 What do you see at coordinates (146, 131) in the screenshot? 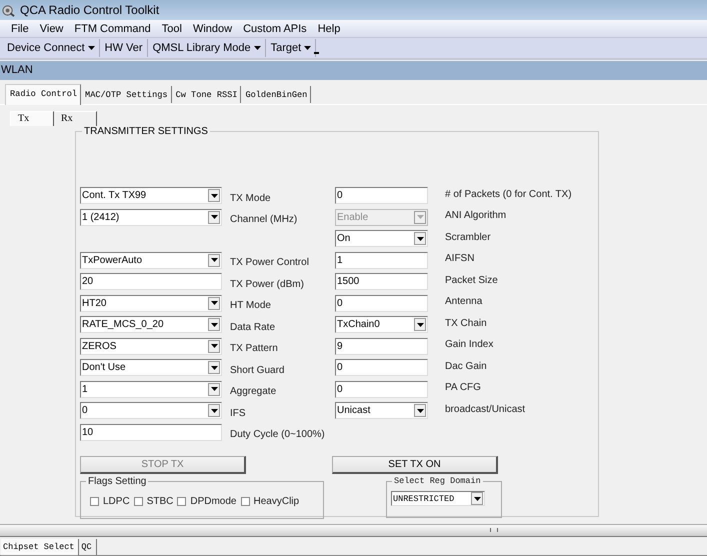
I see `group-title: TRANSMITTER SETTINGS` at bounding box center [146, 131].